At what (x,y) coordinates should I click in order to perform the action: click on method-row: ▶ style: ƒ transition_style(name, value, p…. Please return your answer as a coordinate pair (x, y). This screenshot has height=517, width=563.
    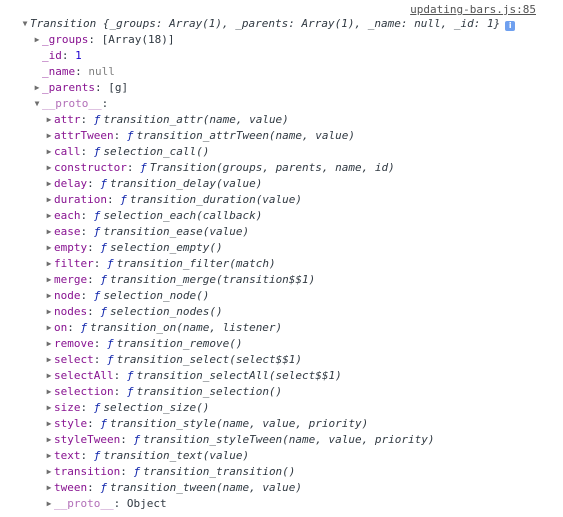
    Looking at the image, I should click on (206, 424).